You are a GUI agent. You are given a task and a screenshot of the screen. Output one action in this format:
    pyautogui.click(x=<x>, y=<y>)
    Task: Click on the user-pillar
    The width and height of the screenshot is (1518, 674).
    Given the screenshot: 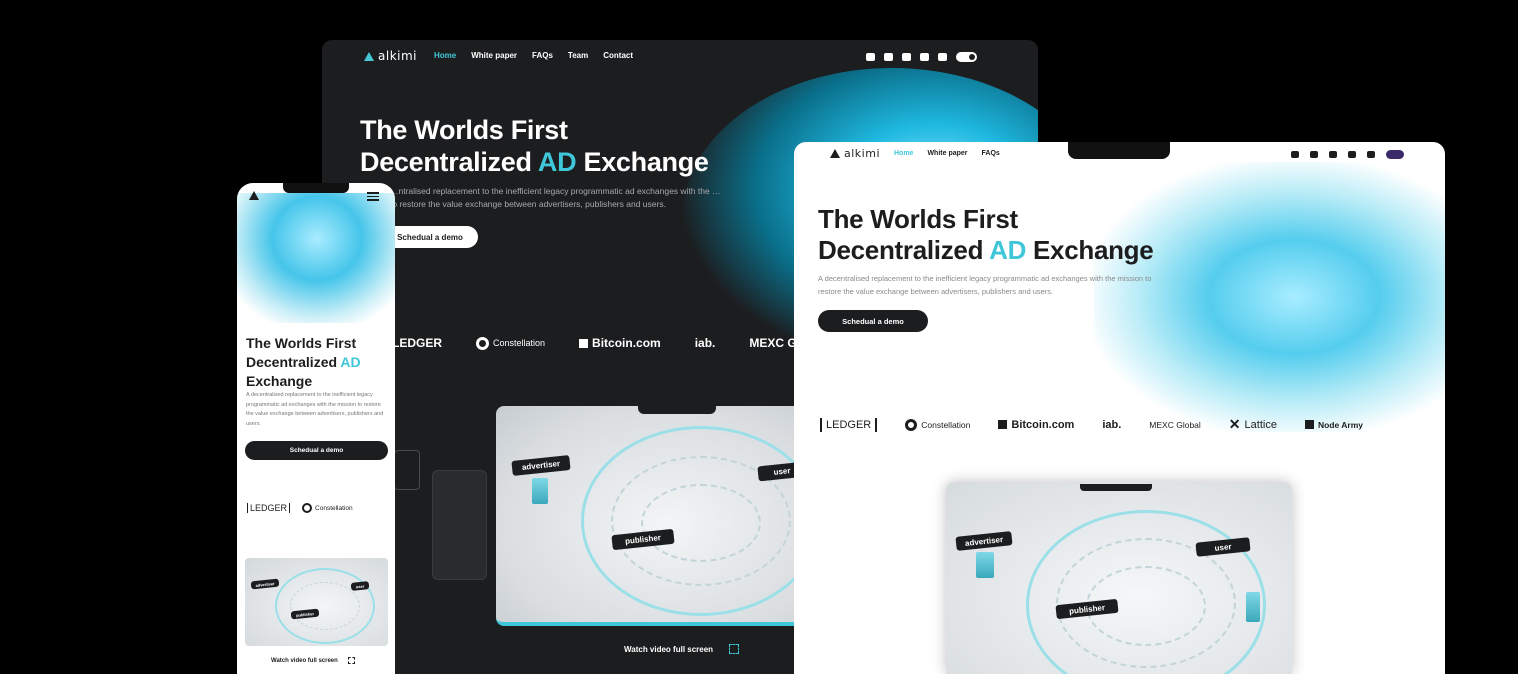 What is the action you would take?
    pyautogui.click(x=1253, y=607)
    